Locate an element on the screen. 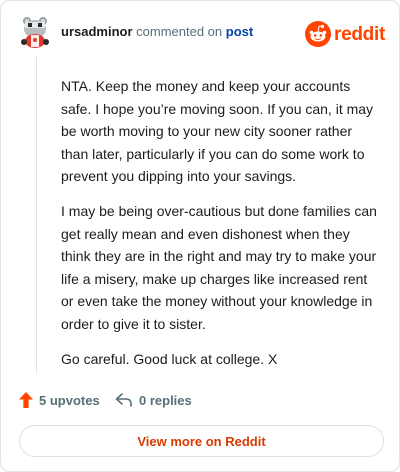 The width and height of the screenshot is (400, 472). reply-count: 0 replies is located at coordinates (165, 400).